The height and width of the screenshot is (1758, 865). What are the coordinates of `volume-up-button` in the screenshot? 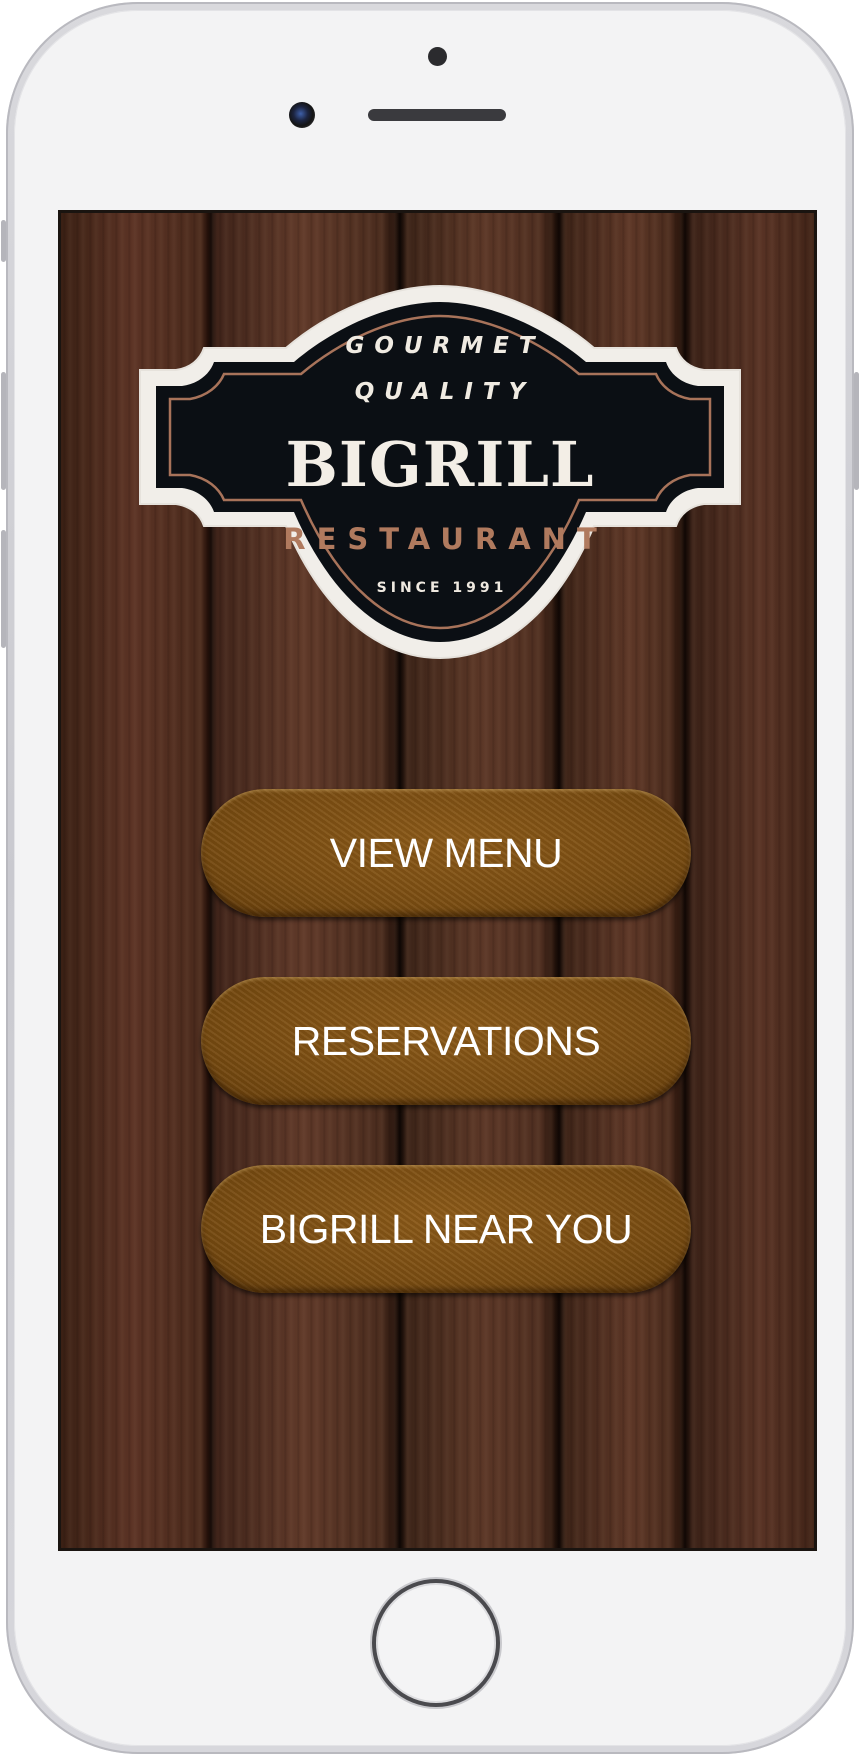 It's located at (3, 431).